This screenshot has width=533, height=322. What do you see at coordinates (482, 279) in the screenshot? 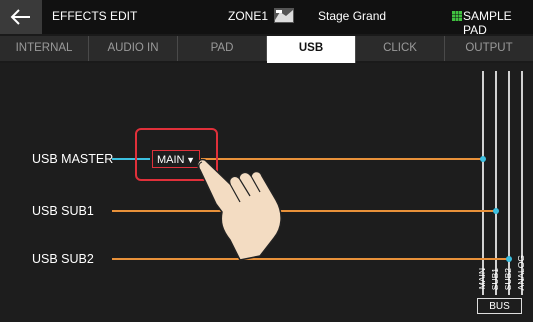
I see `bus-label-main: MAIN` at bounding box center [482, 279].